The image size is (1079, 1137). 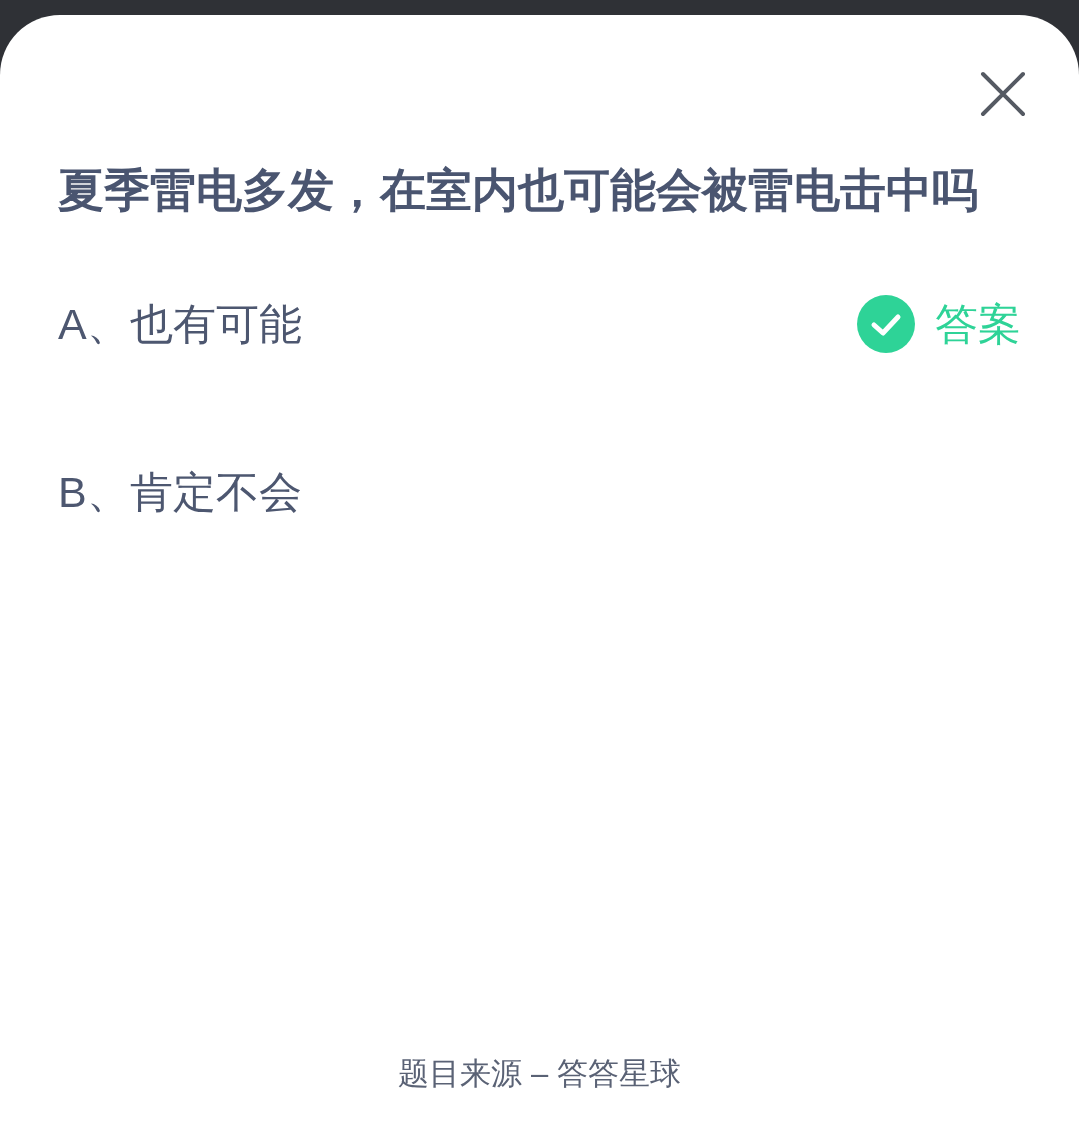 I want to click on option-text: A、也有可能, so click(x=180, y=324).